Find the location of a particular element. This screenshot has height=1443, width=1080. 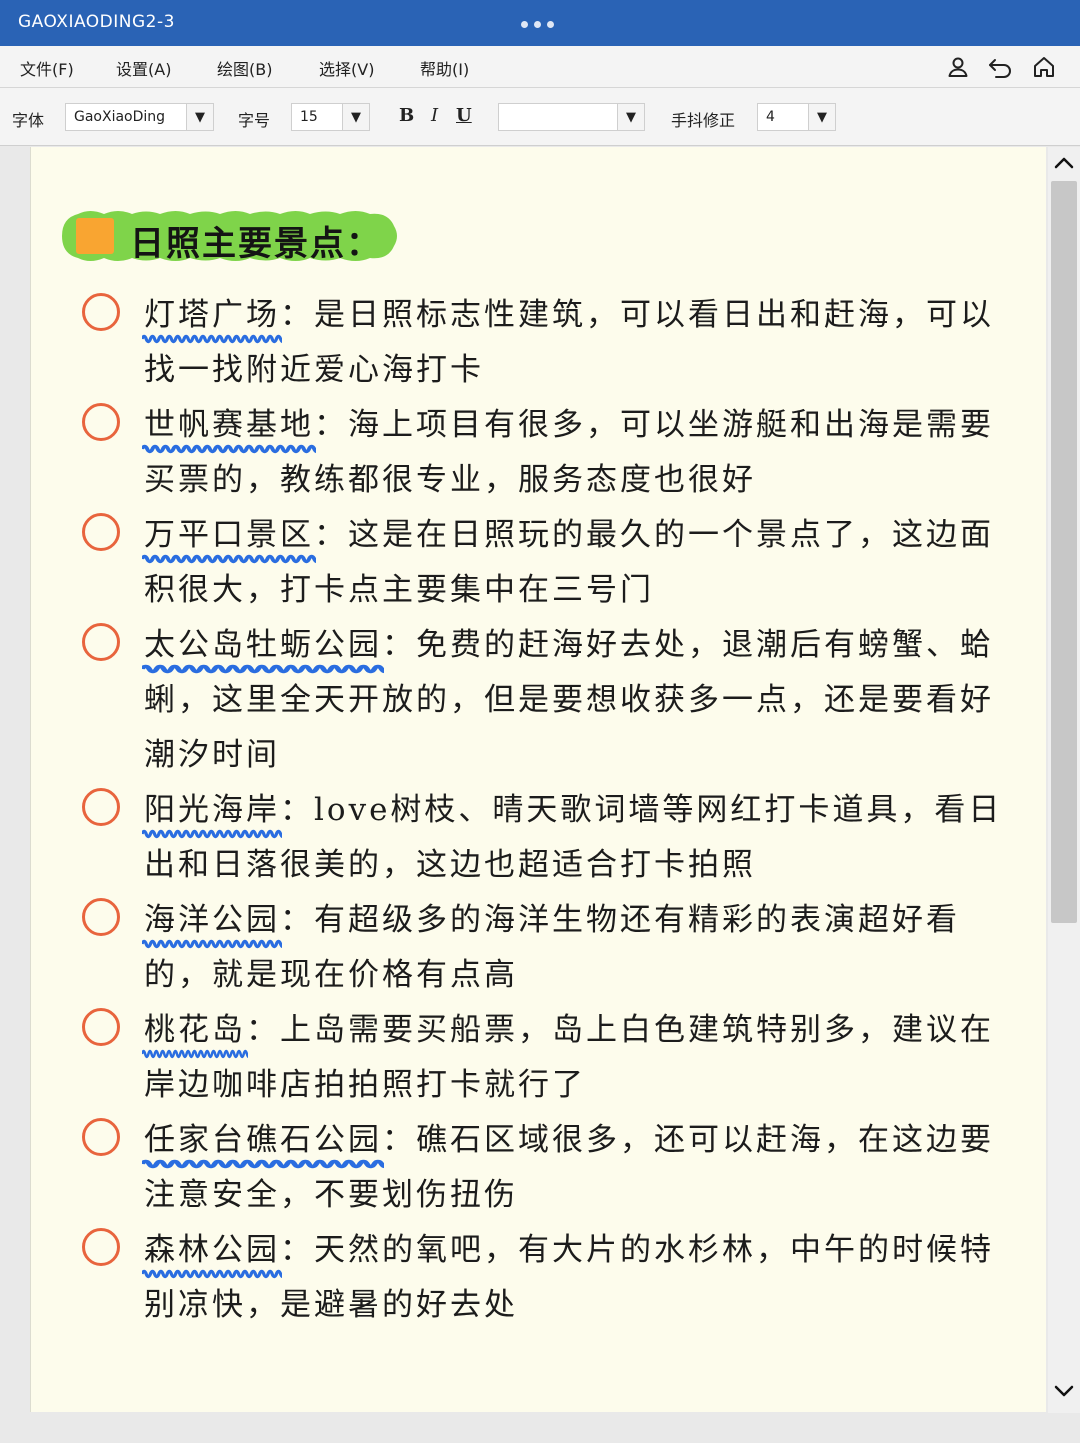

color-dropdown-icon: ▼ is located at coordinates (631, 117).